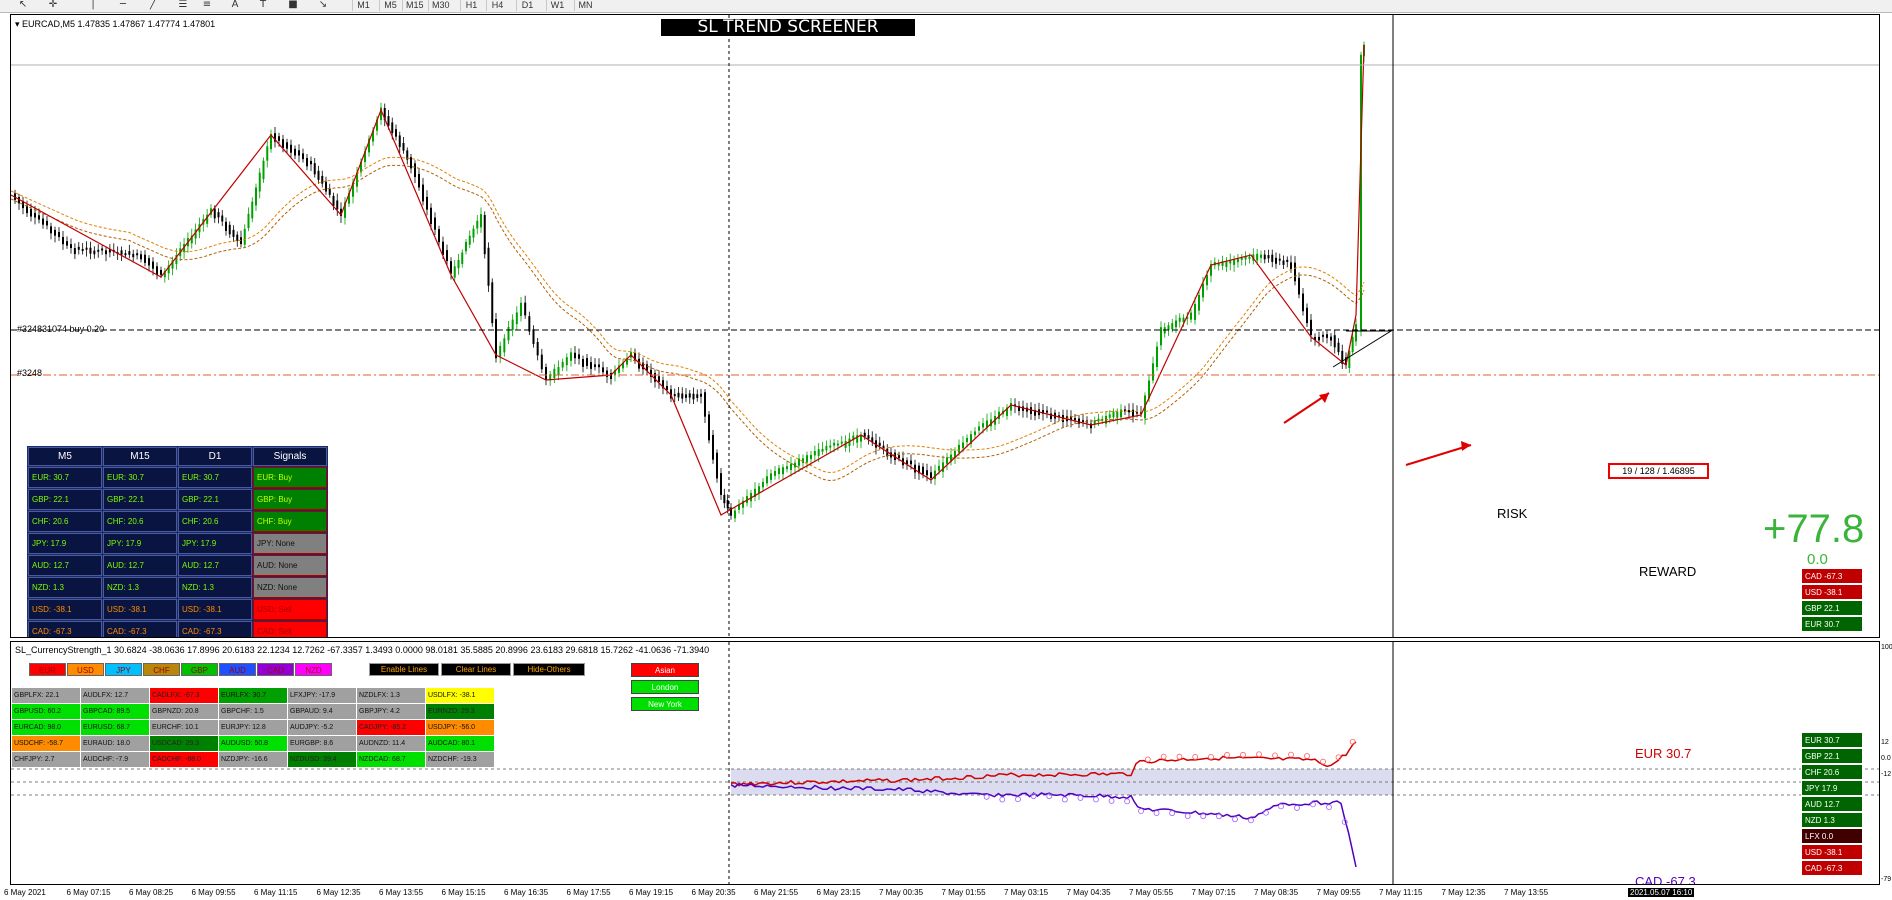  Describe the element at coordinates (290, 456) in the screenshot. I see `signals-header-signals: Signals` at that location.